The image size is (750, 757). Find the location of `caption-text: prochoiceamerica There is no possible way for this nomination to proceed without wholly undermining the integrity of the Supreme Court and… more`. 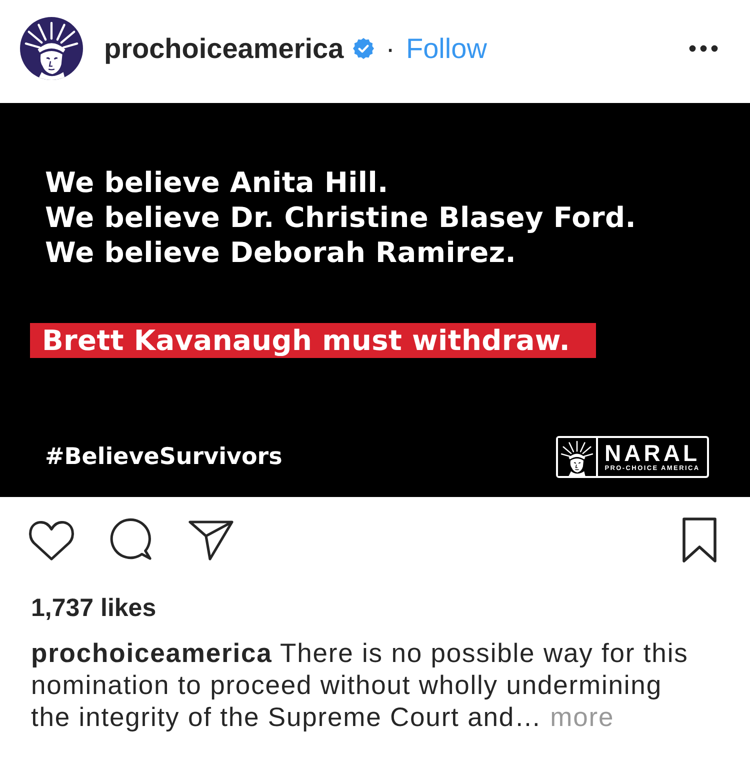

caption-text: prochoiceamerica There is no possible way for this nomination to proceed without wholly undermining the integrity of the Supreme Court and… more is located at coordinates (360, 685).